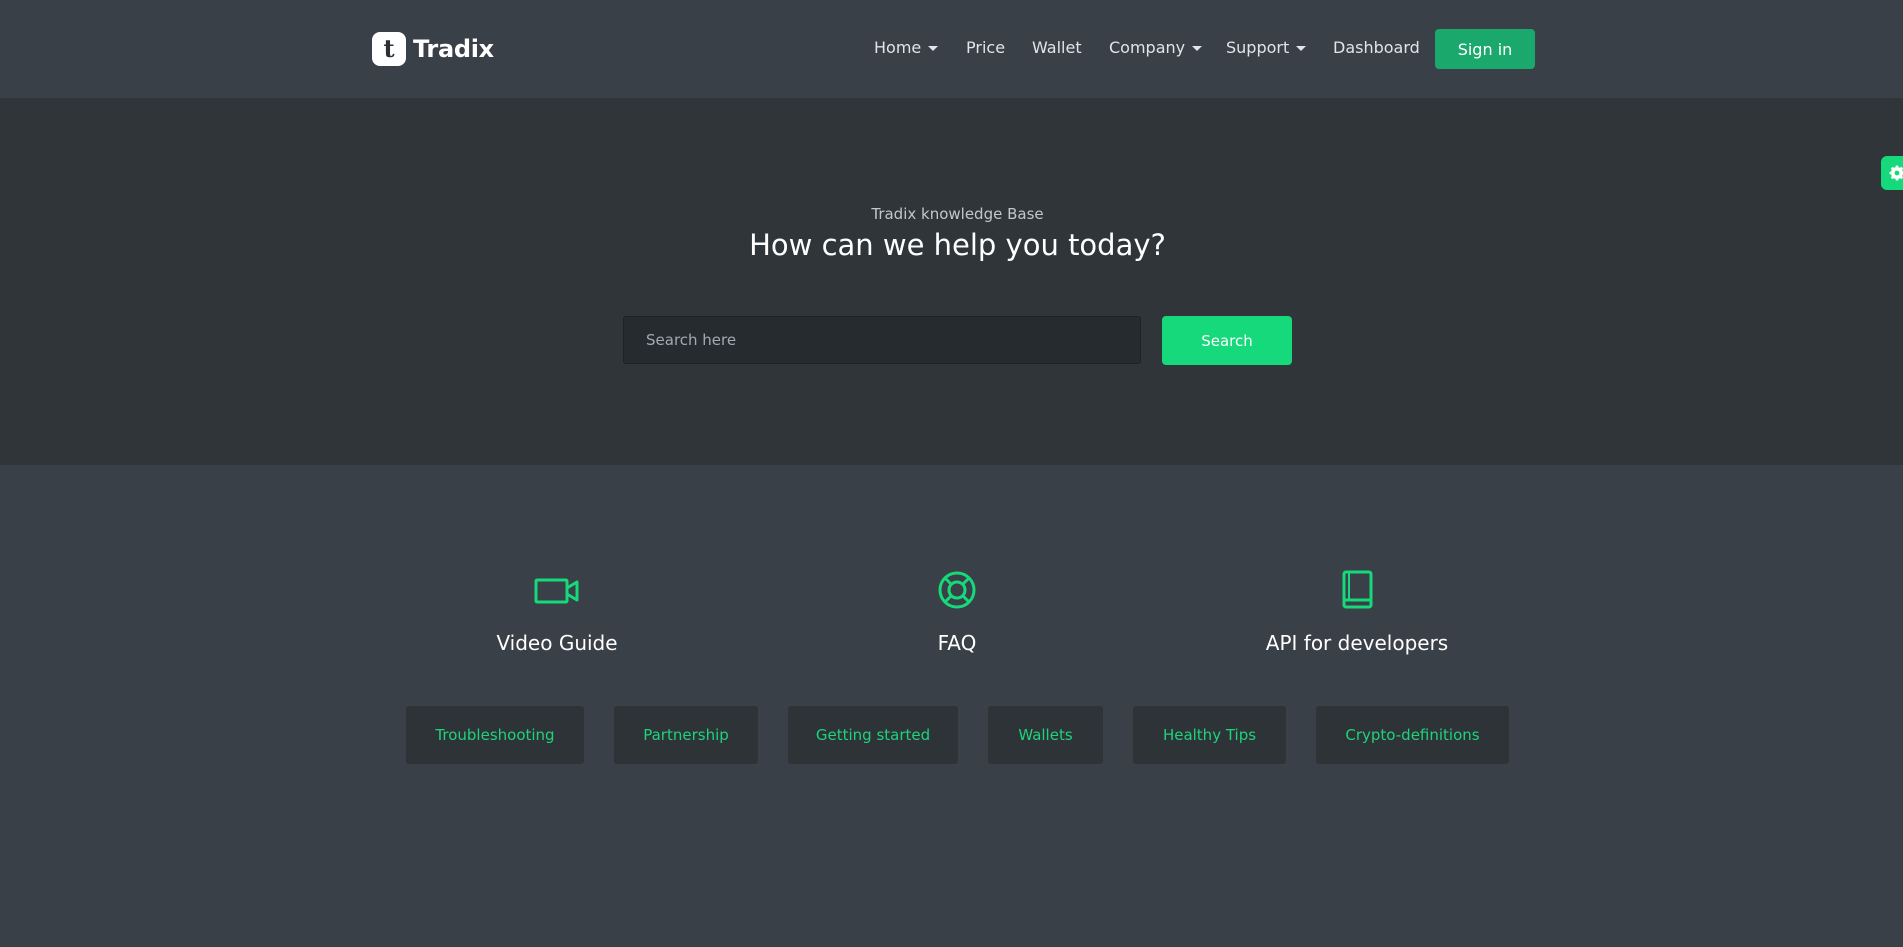 This screenshot has height=947, width=1903. Describe the element at coordinates (1896, 173) in the screenshot. I see `gear-icon` at that location.